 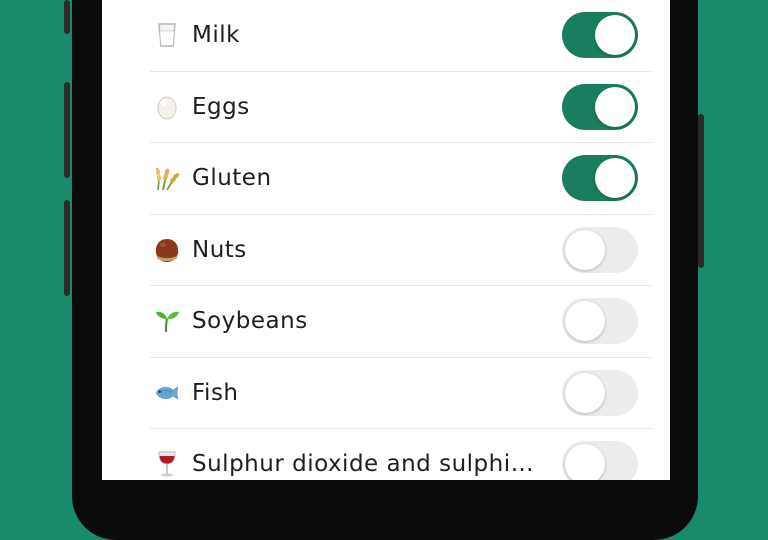 What do you see at coordinates (250, 321) in the screenshot?
I see `allergen-label: Soybeans` at bounding box center [250, 321].